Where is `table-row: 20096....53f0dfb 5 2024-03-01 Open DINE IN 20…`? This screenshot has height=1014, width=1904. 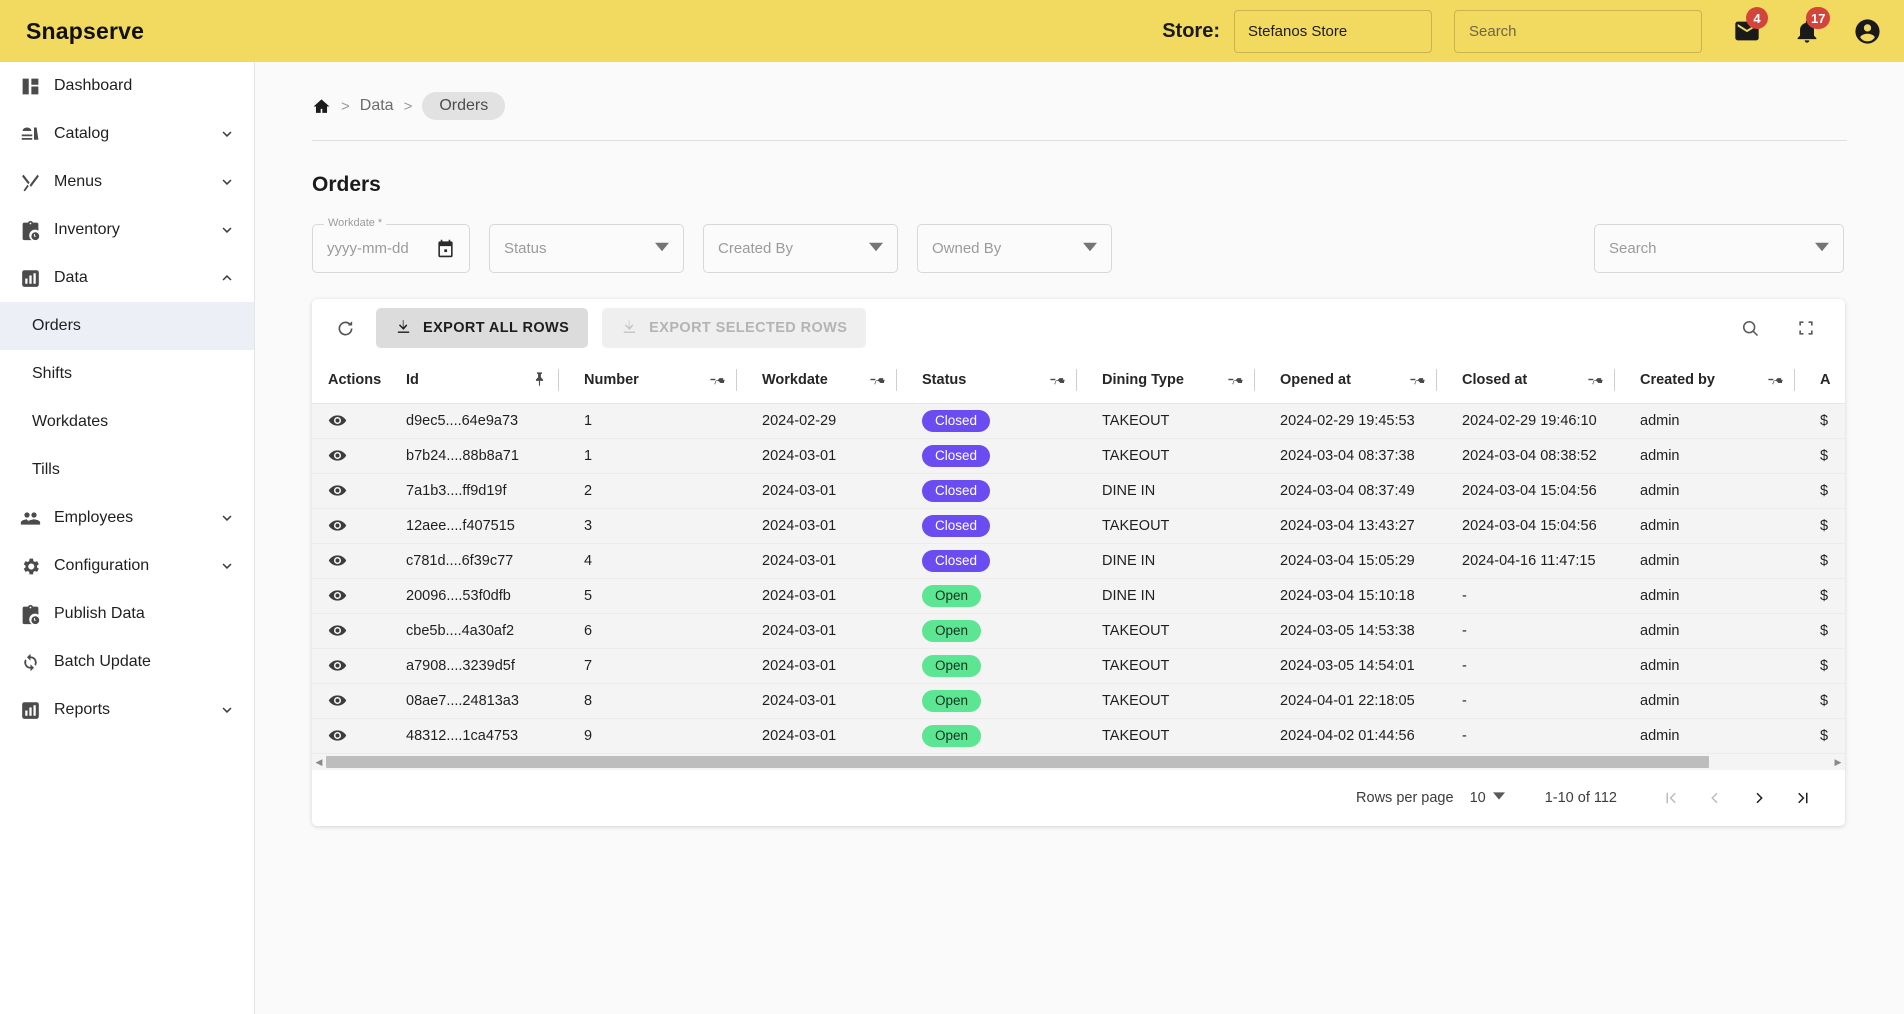 table-row: 20096....53f0dfb 5 2024-03-01 Open DINE IN 20… is located at coordinates (1078, 596).